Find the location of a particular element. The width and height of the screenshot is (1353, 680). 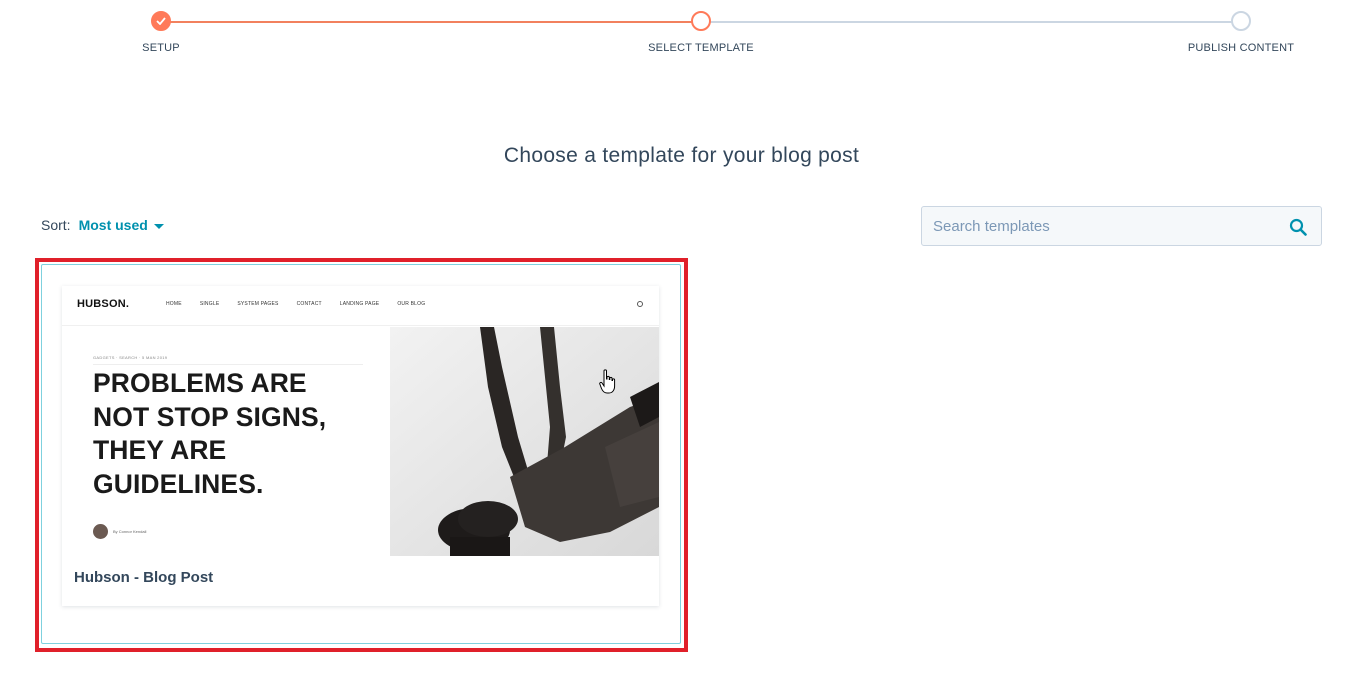

preview-menu-item: SYSTEM PAGES is located at coordinates (258, 304).